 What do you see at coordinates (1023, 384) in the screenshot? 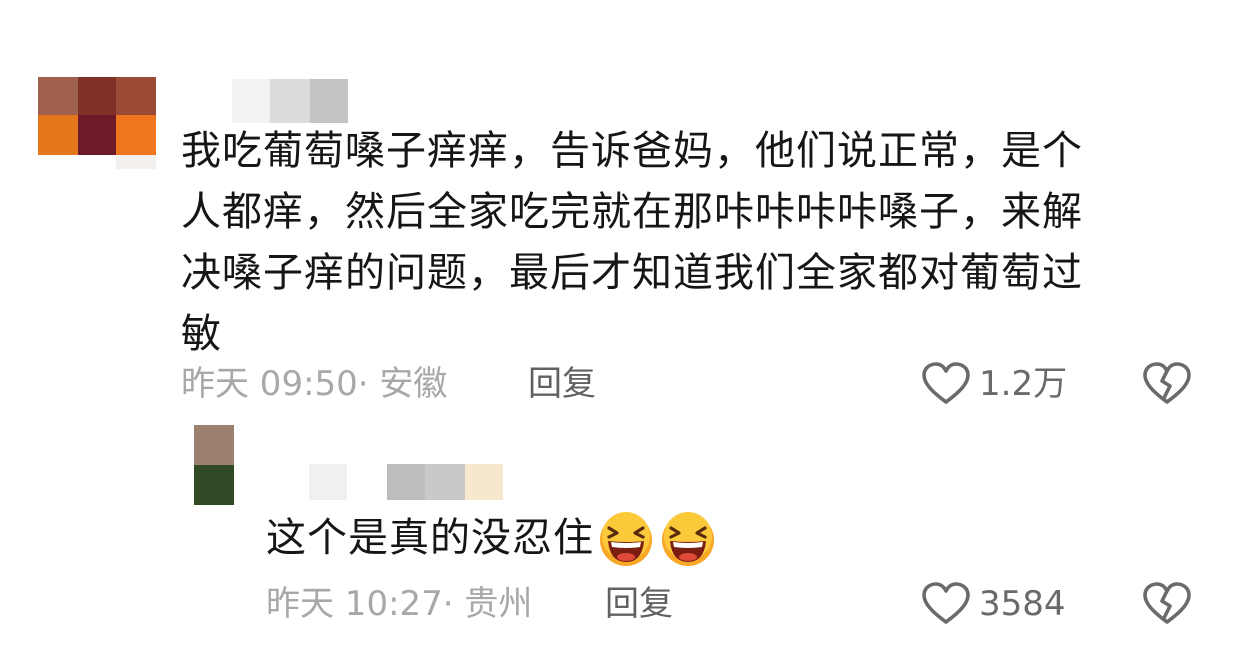
I see `like-count: 1.2万` at bounding box center [1023, 384].